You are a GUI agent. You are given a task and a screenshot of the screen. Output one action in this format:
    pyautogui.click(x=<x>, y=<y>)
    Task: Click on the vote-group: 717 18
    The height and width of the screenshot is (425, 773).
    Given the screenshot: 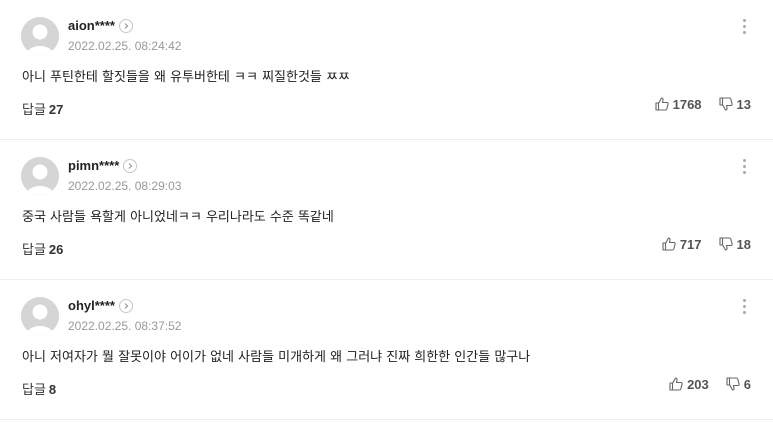 What is the action you would take?
    pyautogui.click(x=706, y=244)
    